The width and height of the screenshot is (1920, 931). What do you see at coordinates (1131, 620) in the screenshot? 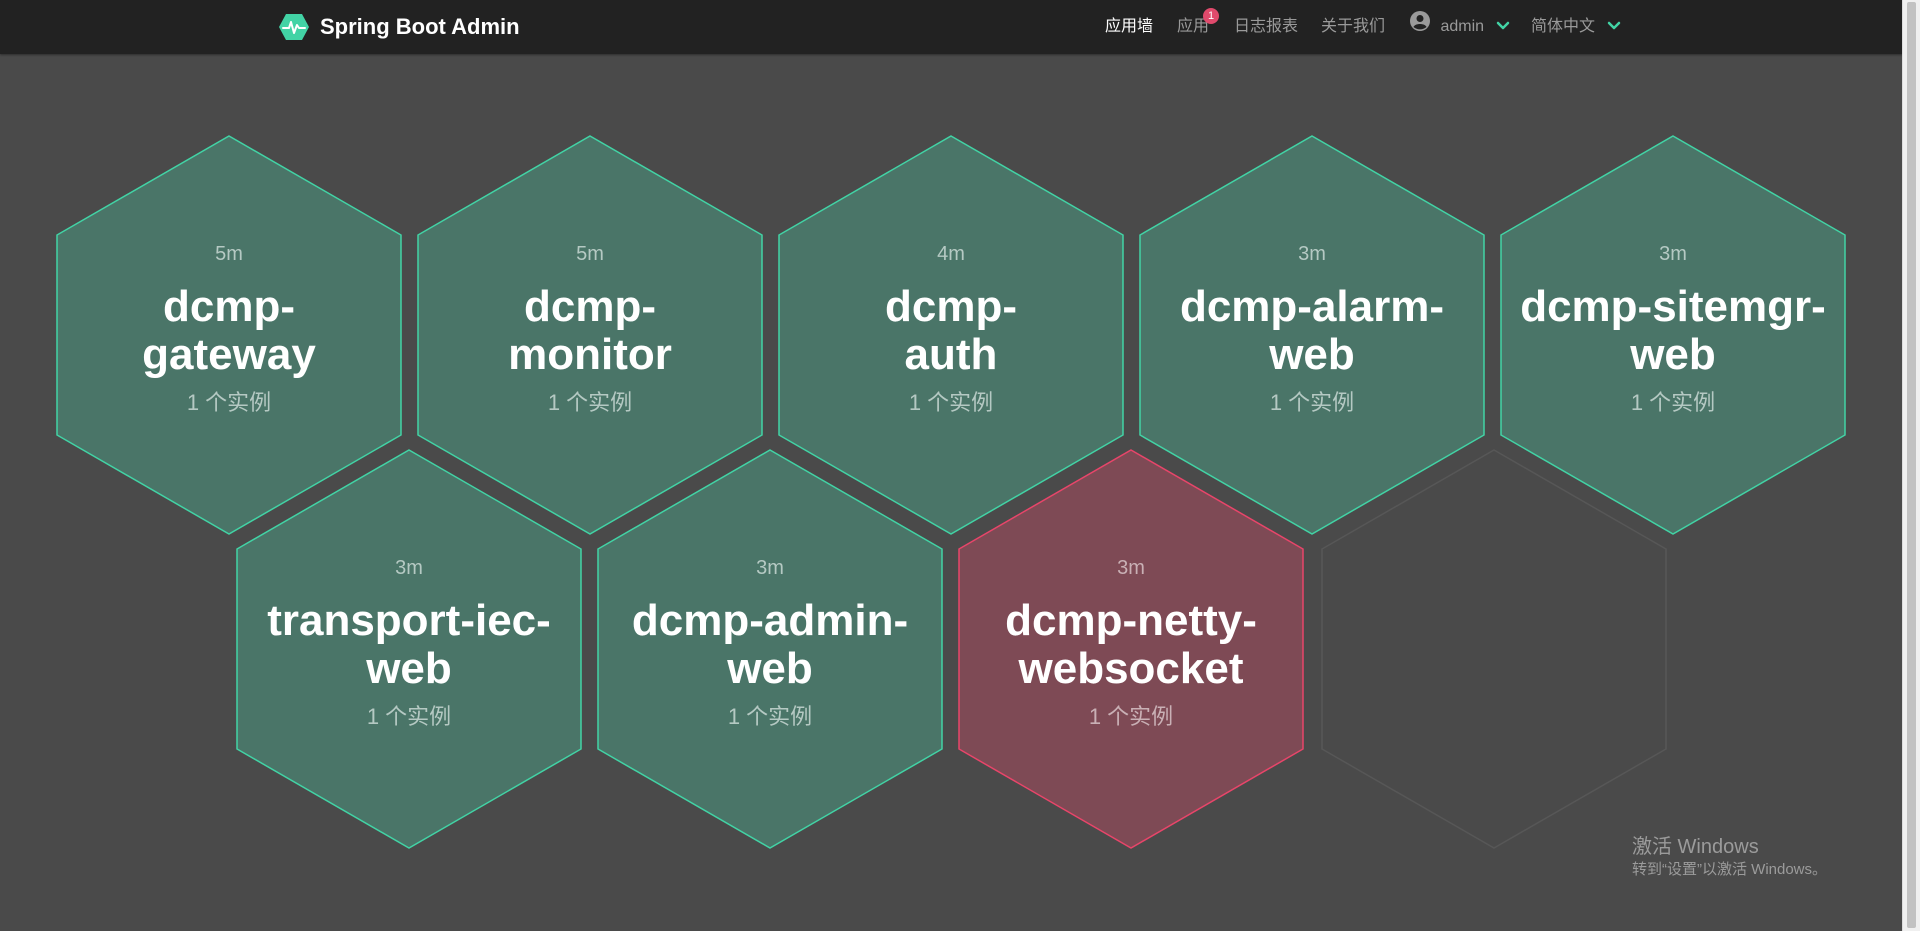
I see `application-name-line1: dcmp-netty-` at bounding box center [1131, 620].